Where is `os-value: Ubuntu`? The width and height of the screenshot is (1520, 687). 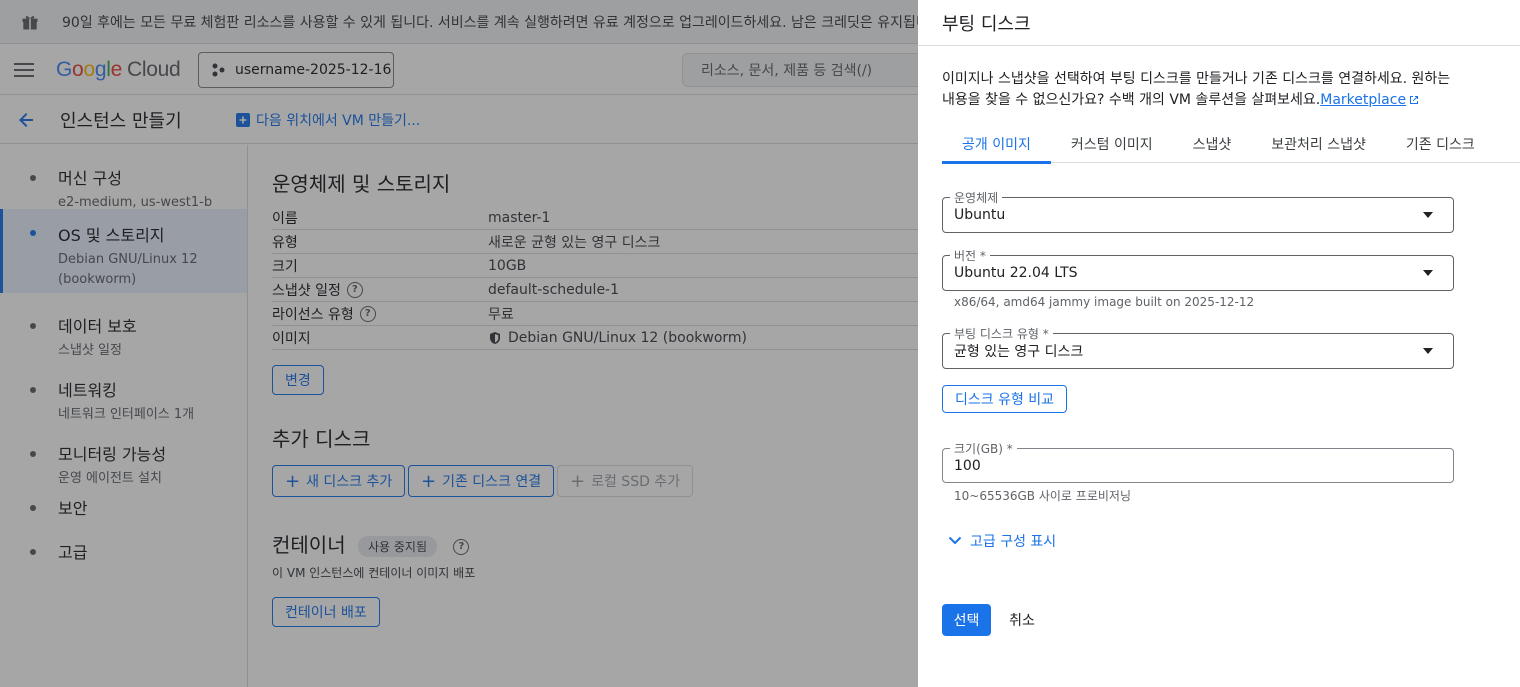
os-value: Ubuntu is located at coordinates (980, 215).